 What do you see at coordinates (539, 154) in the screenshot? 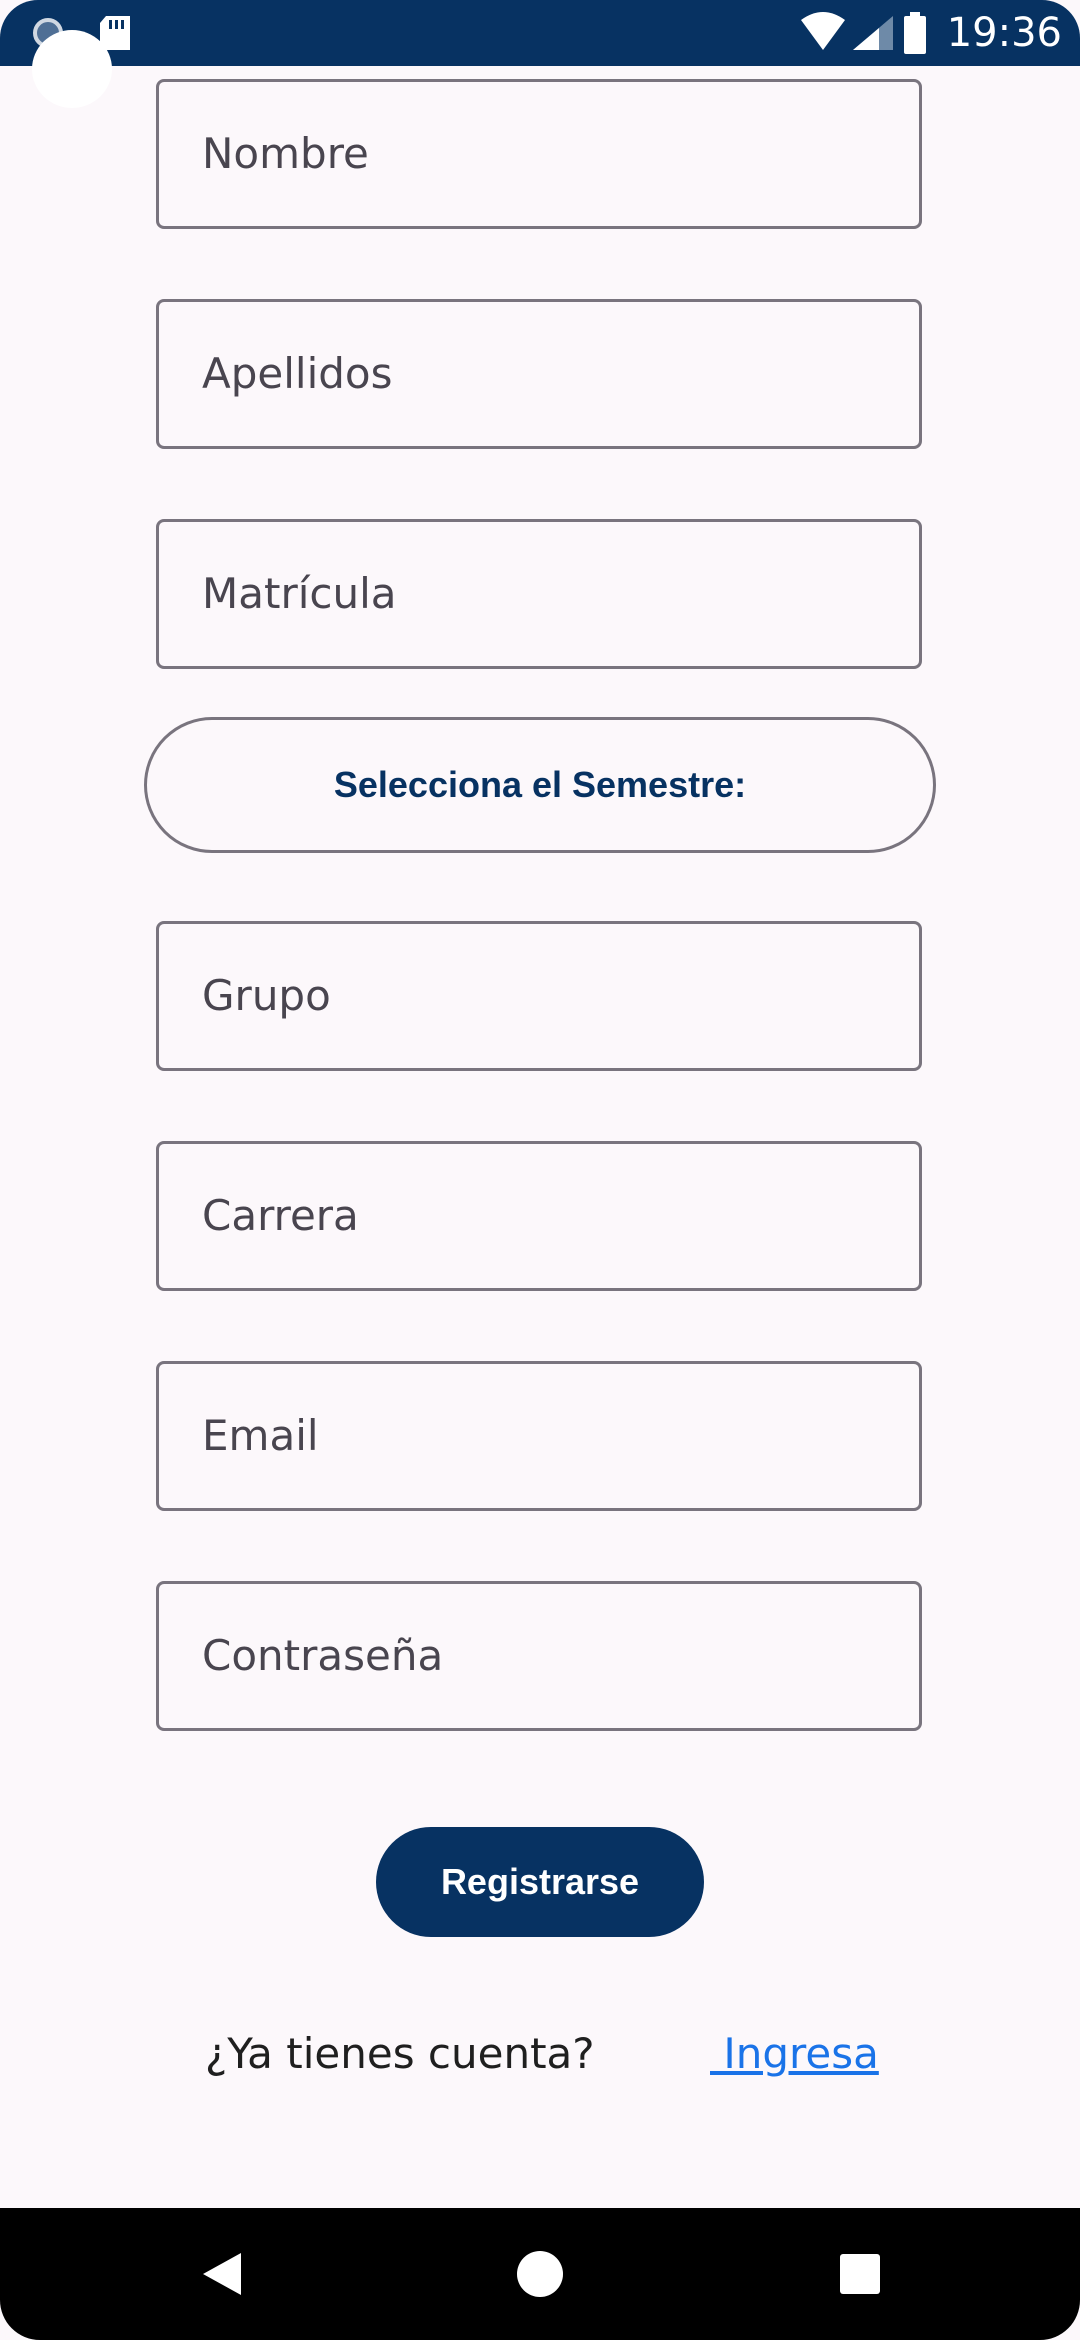
I see `nombre-field: Nombre` at bounding box center [539, 154].